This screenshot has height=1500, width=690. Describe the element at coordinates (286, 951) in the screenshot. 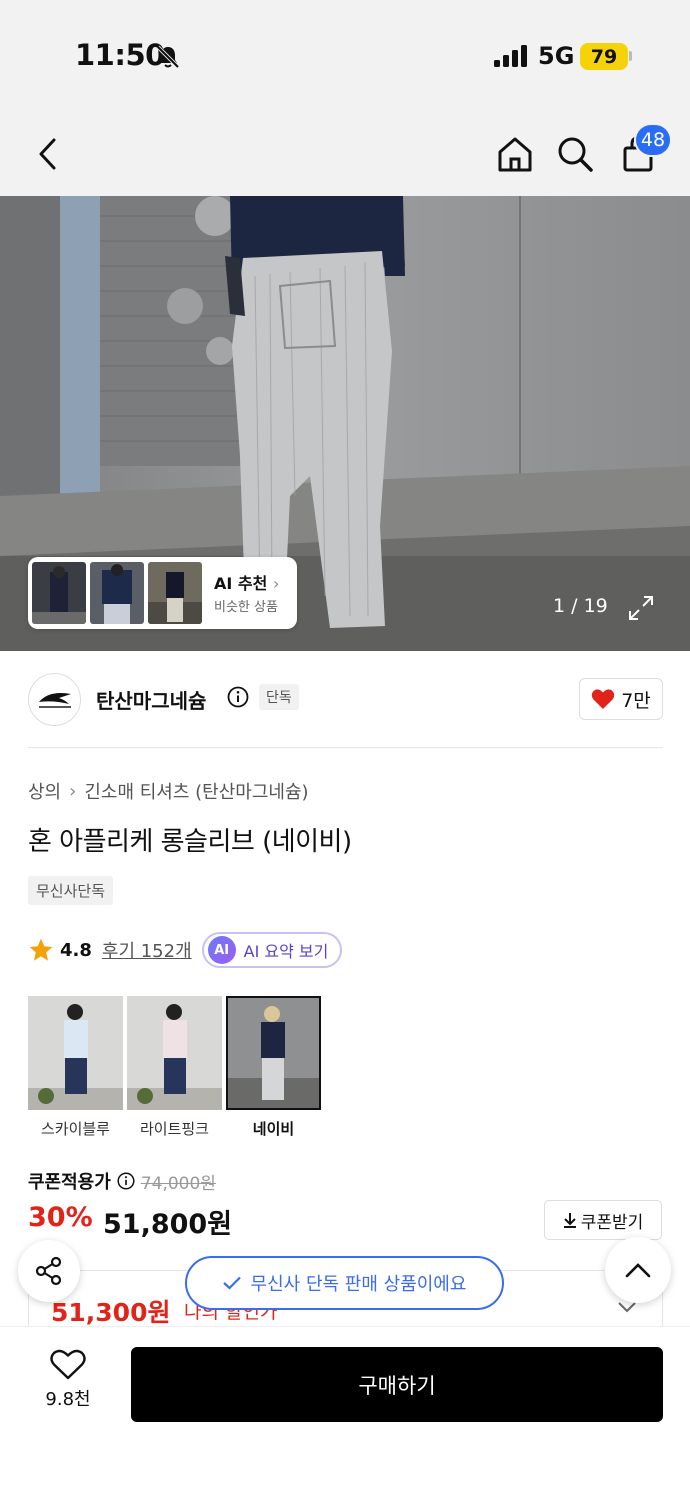

I see `ai-summary-label: AI 요약 보기` at that location.